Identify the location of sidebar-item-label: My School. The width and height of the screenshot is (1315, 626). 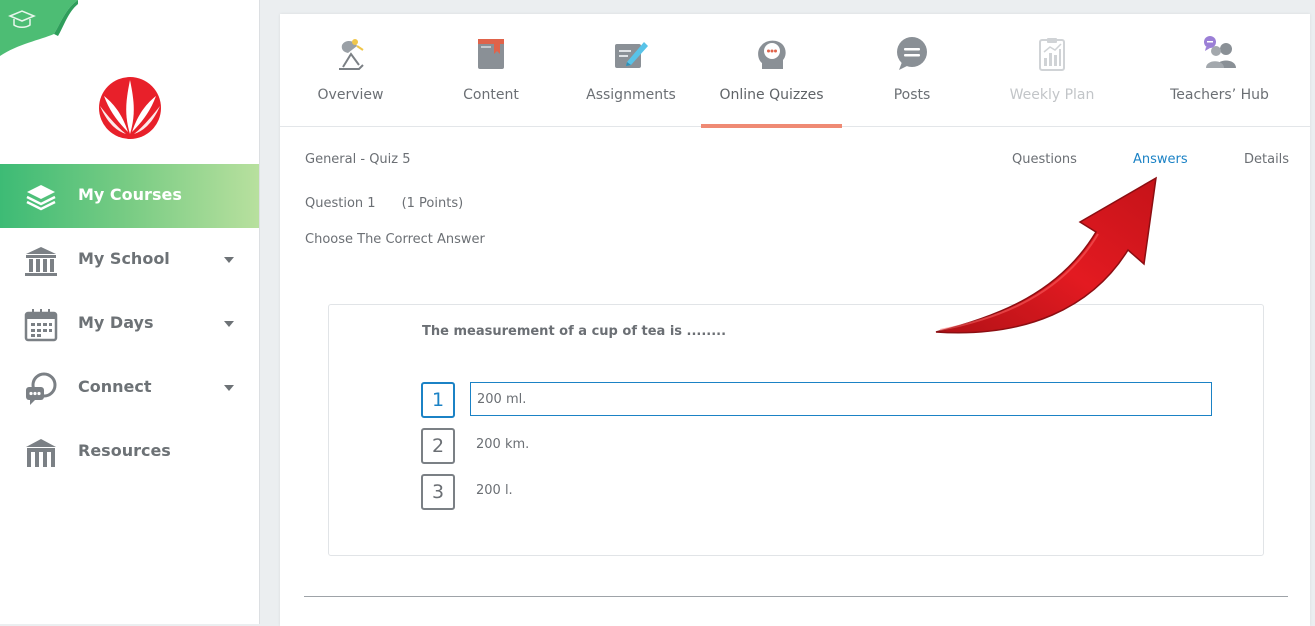
(124, 258).